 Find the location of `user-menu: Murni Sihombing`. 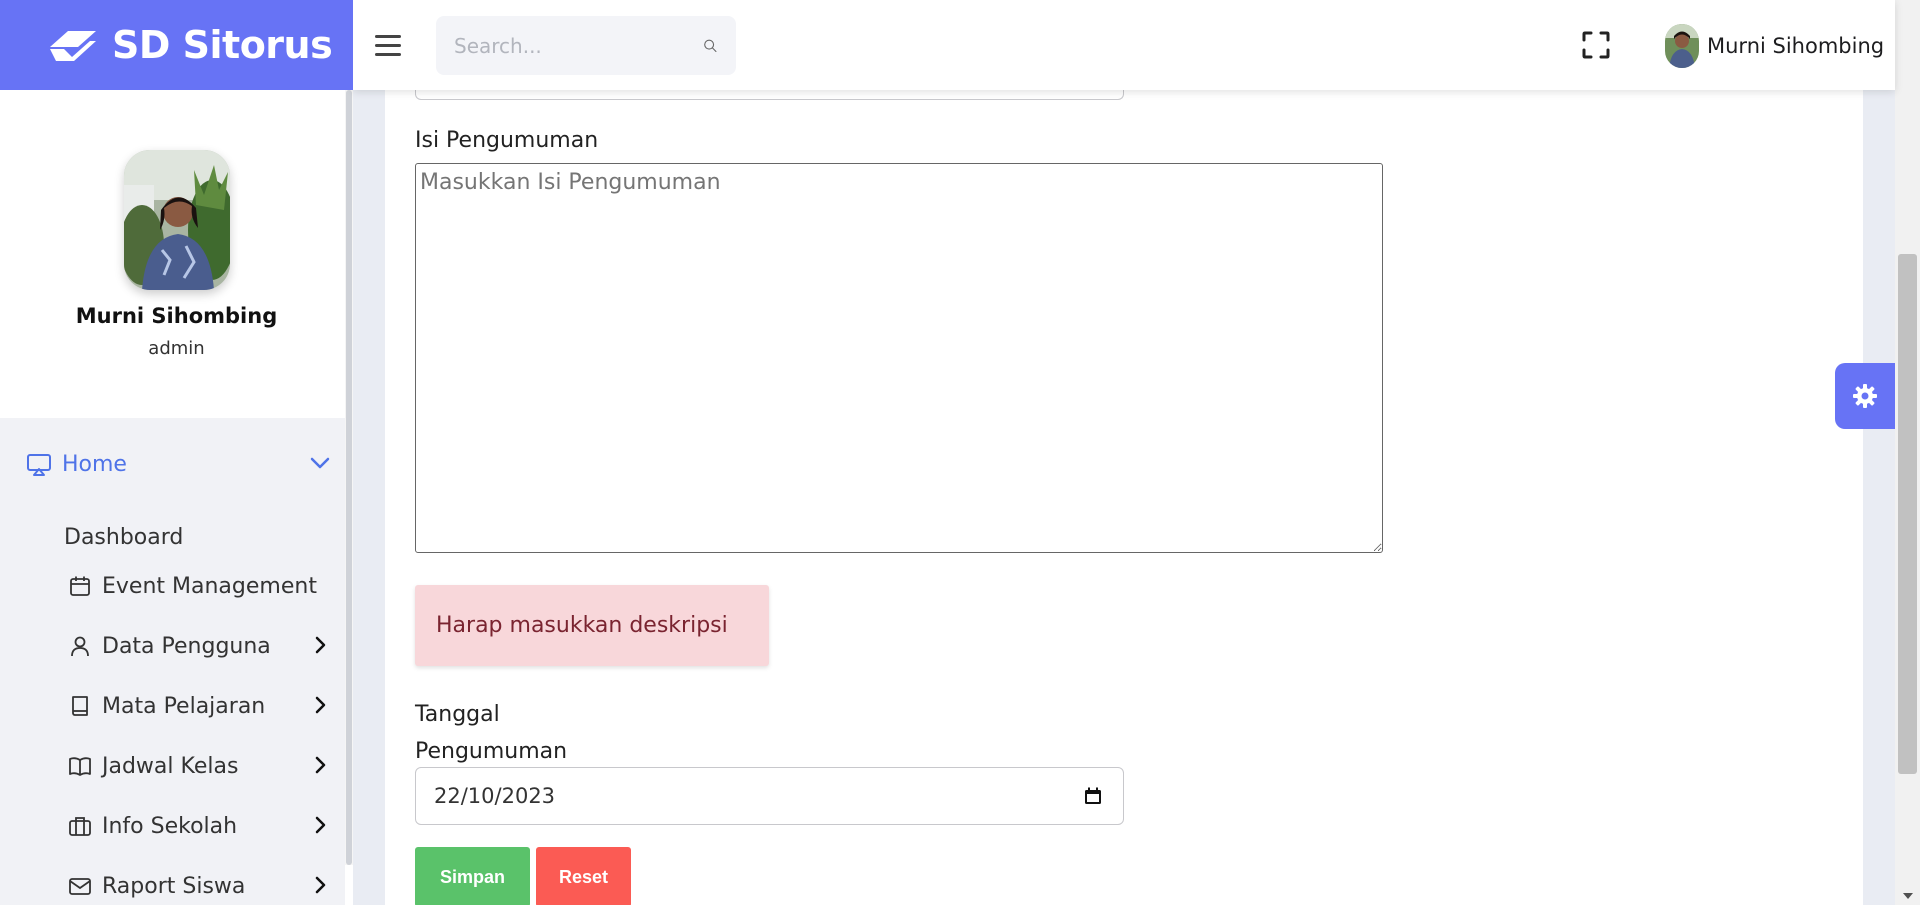

user-menu: Murni Sihombing is located at coordinates (1774, 46).